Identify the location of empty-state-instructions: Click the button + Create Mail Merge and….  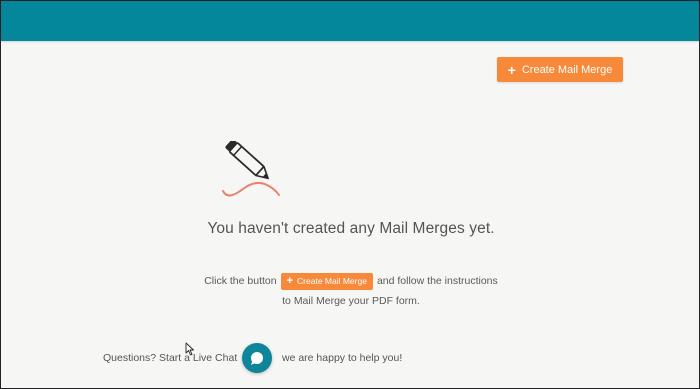
(350, 291).